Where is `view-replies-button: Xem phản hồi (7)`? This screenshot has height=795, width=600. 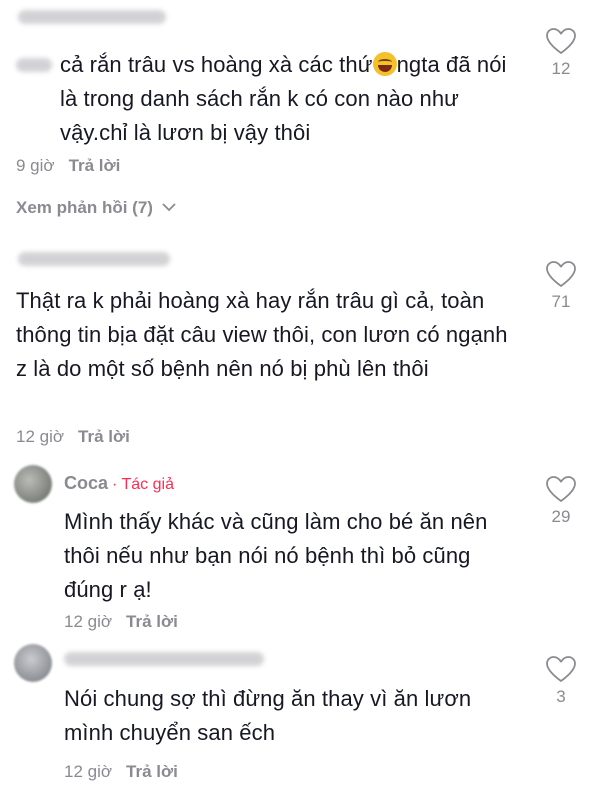 view-replies-button: Xem phản hồi (7) is located at coordinates (96, 208).